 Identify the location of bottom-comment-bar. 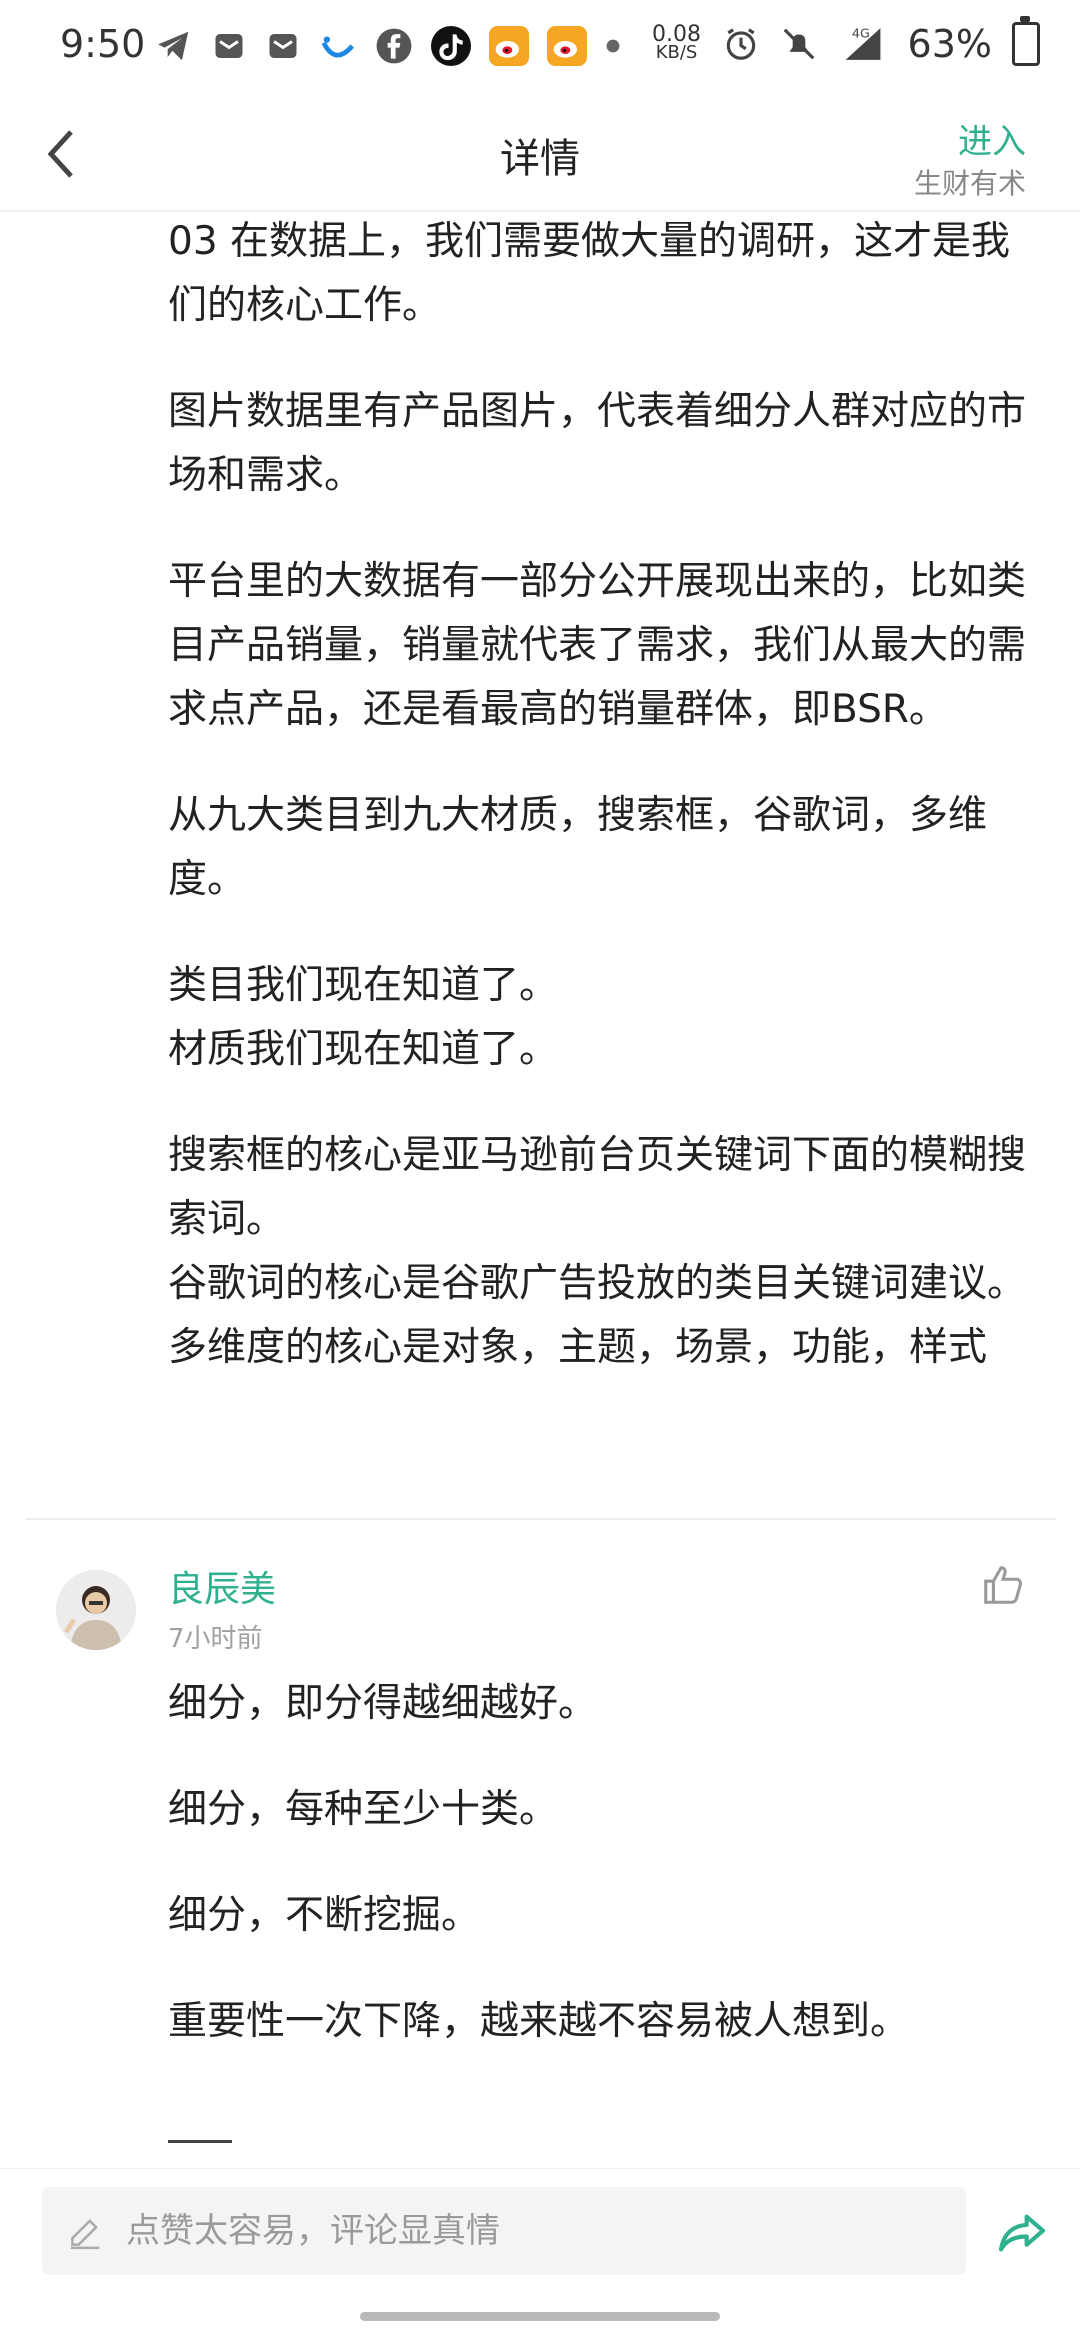
(540, 2228).